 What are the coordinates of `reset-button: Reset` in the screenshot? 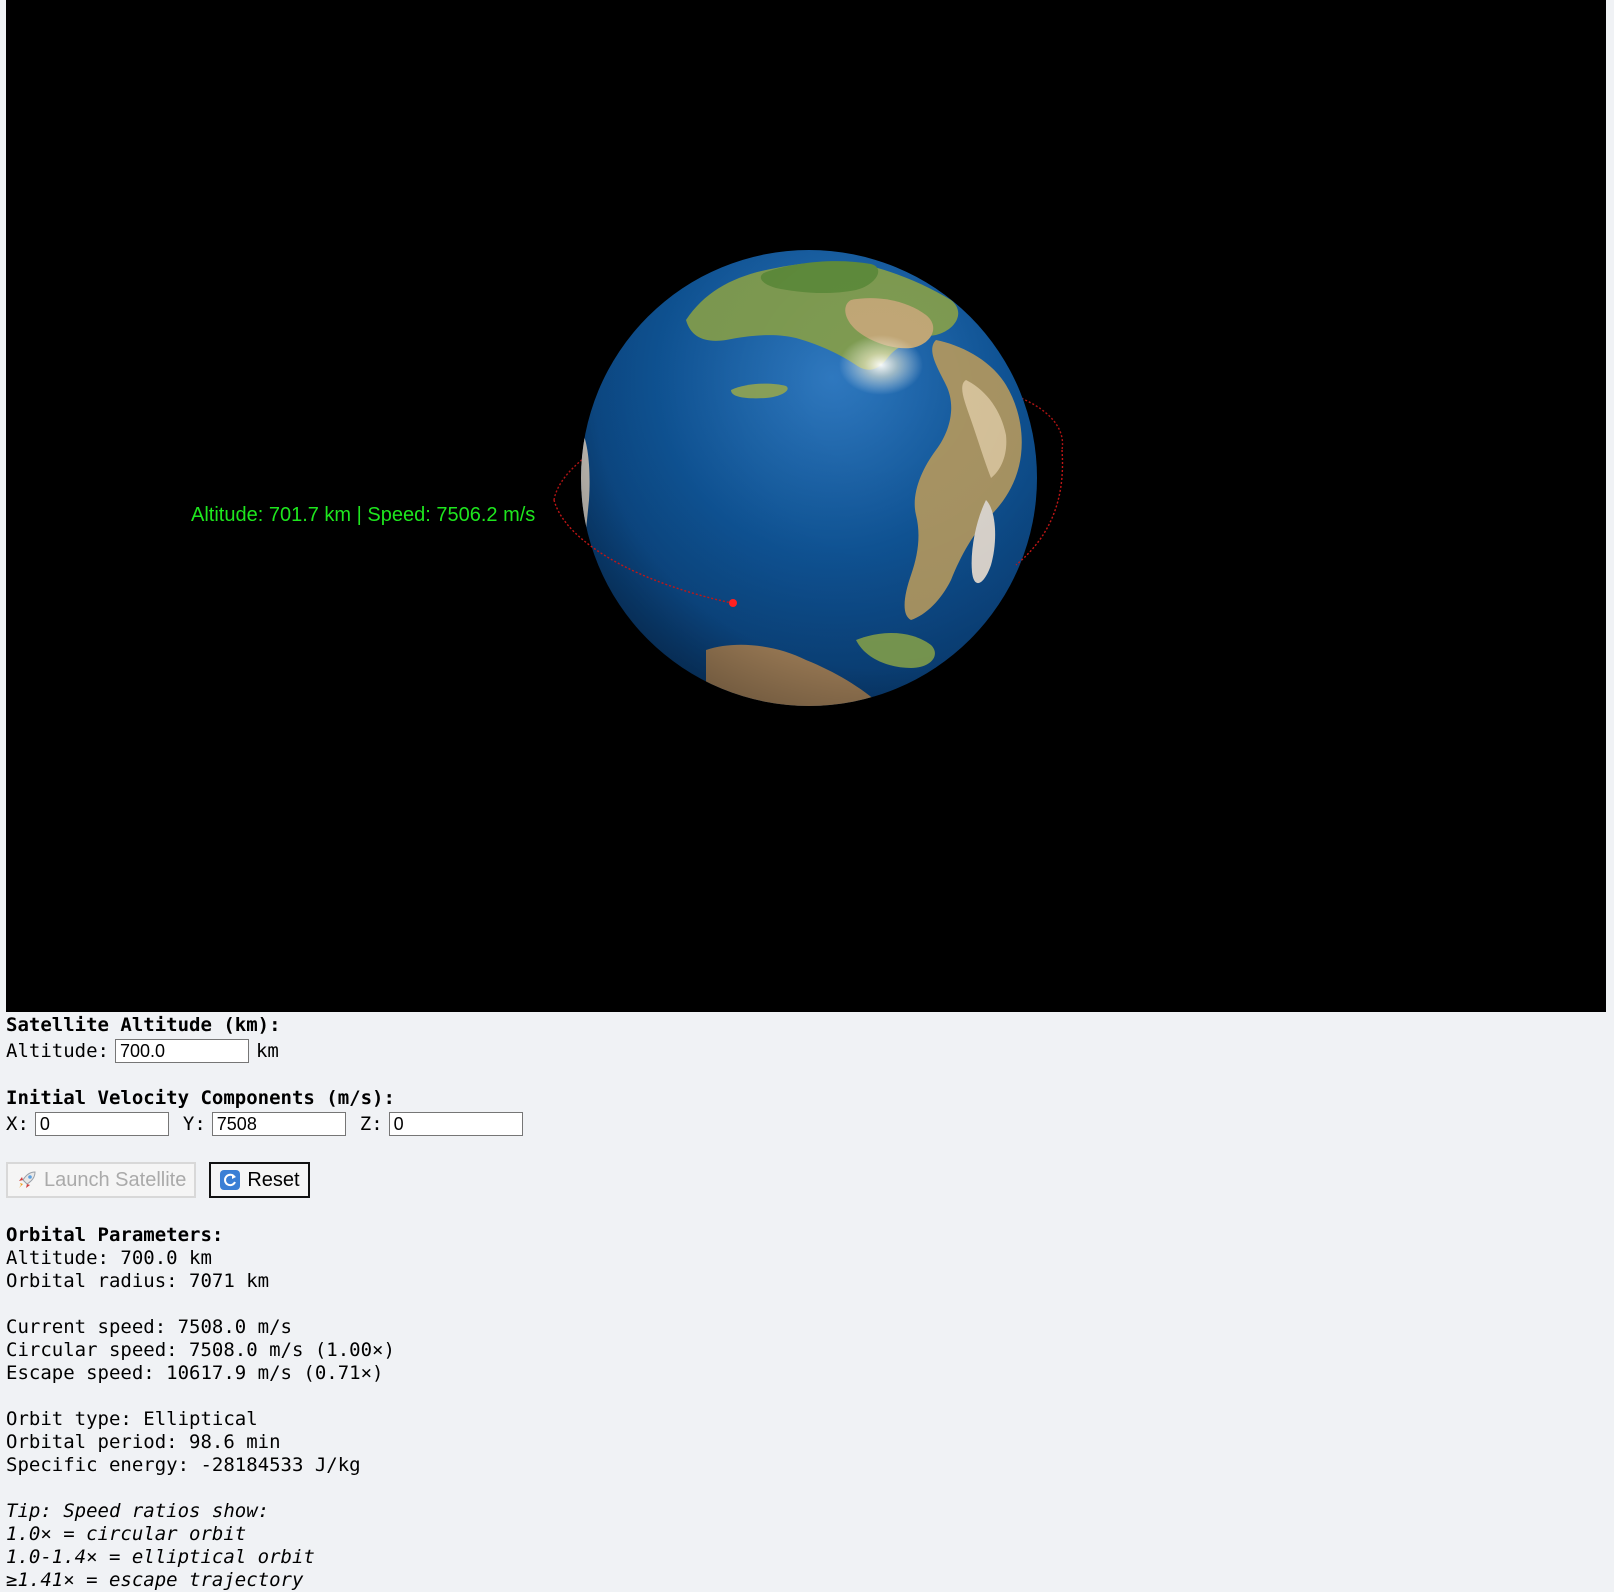 It's located at (259, 1180).